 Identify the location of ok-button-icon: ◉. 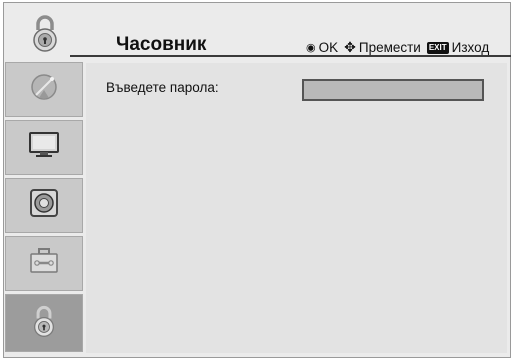
(311, 48).